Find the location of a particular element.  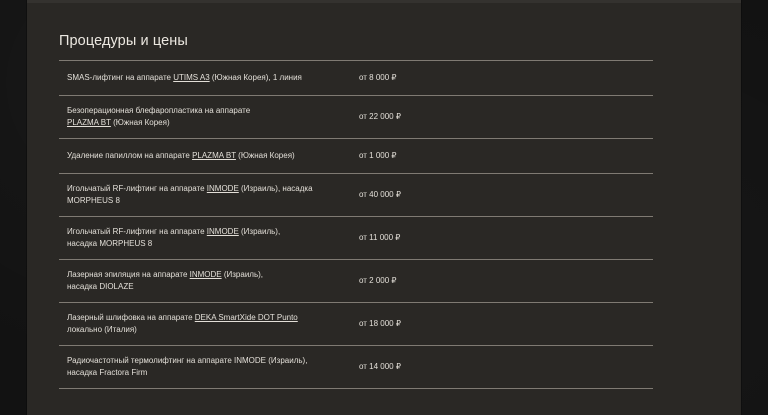

service-part-6-1-1: Лазерная эпиляция на аппарате is located at coordinates (128, 274).